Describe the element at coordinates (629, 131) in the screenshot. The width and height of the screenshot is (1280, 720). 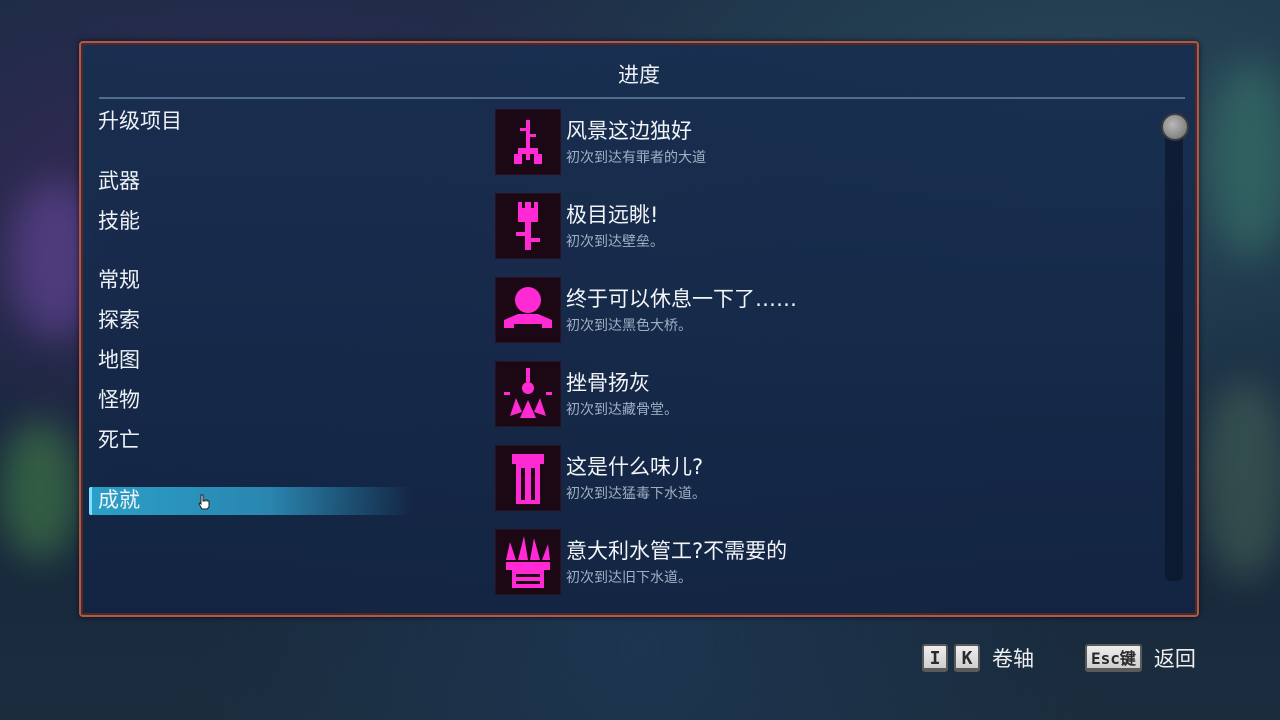
I see `achievement-title: 风景这边独好` at that location.